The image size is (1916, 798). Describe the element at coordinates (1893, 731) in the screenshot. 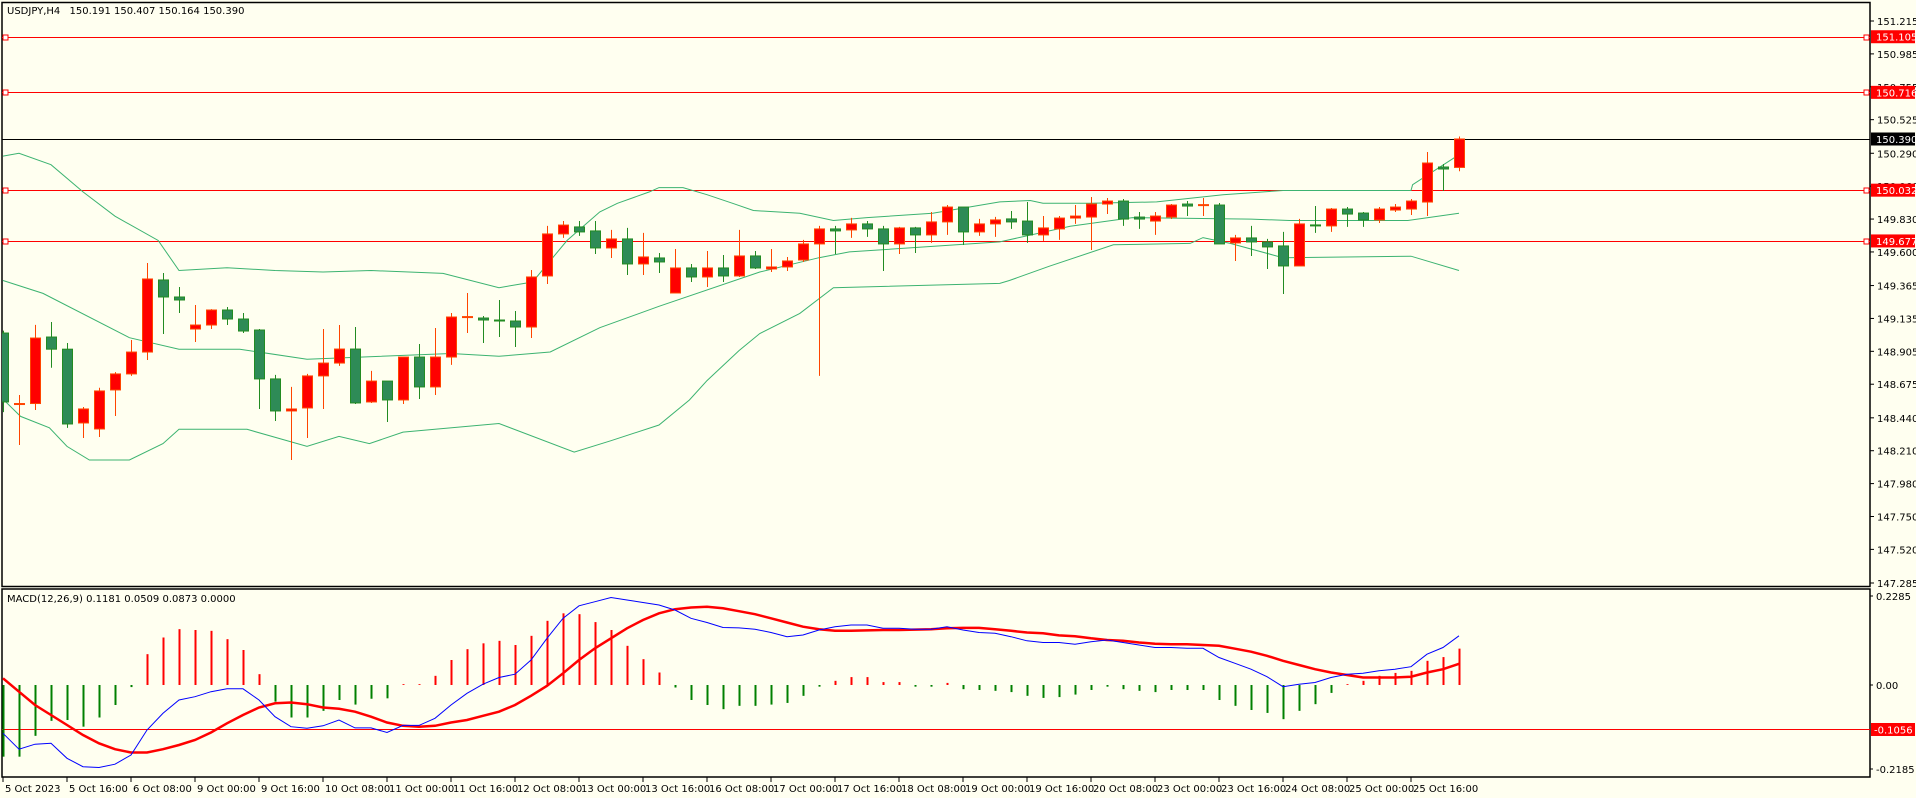

I see `macd-level-label: -0.1056` at that location.